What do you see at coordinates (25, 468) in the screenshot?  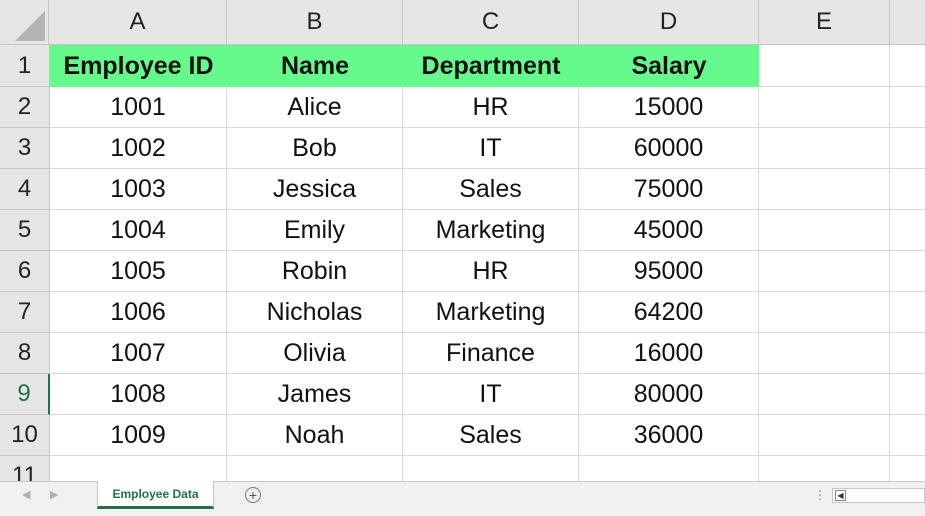 I see `row-header-11: 11` at bounding box center [25, 468].